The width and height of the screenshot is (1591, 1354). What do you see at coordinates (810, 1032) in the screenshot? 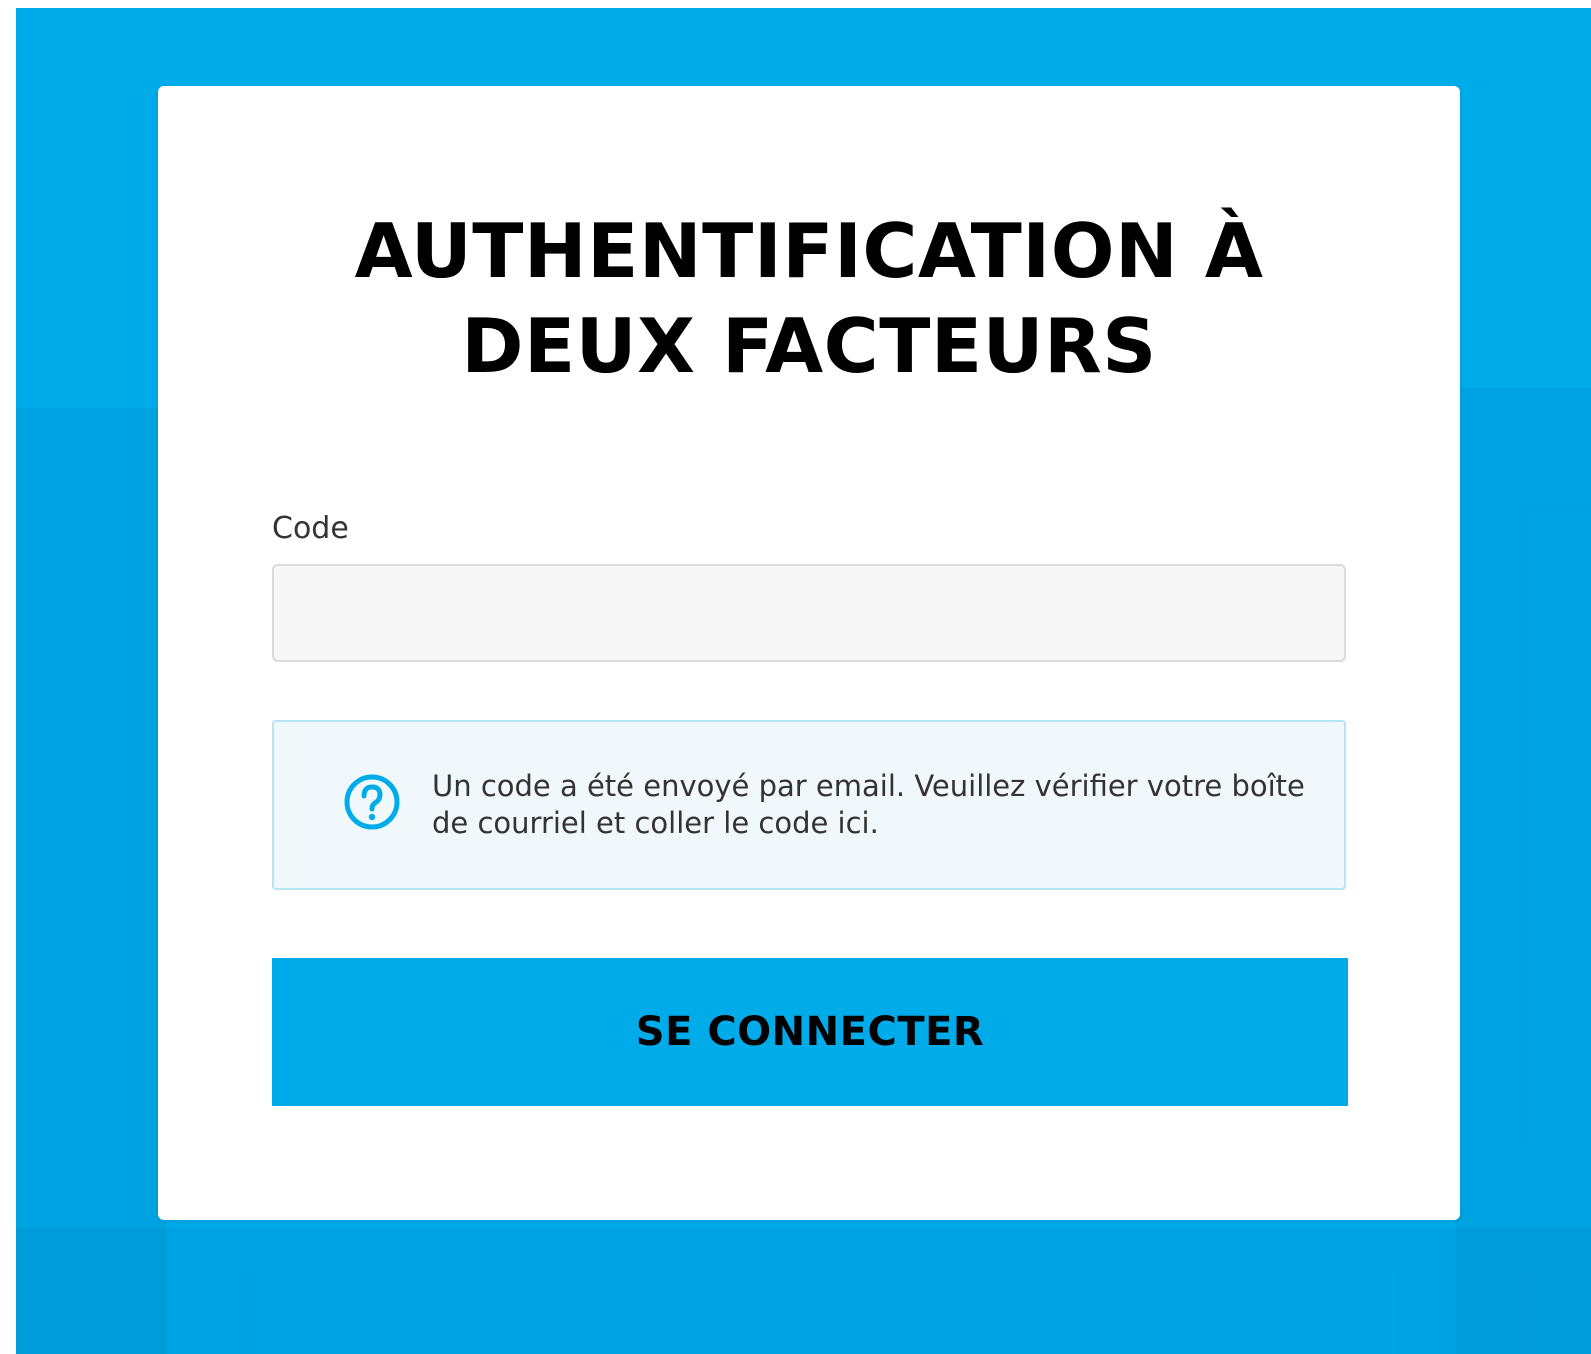
I see `login-button: SE CONNECTER` at bounding box center [810, 1032].